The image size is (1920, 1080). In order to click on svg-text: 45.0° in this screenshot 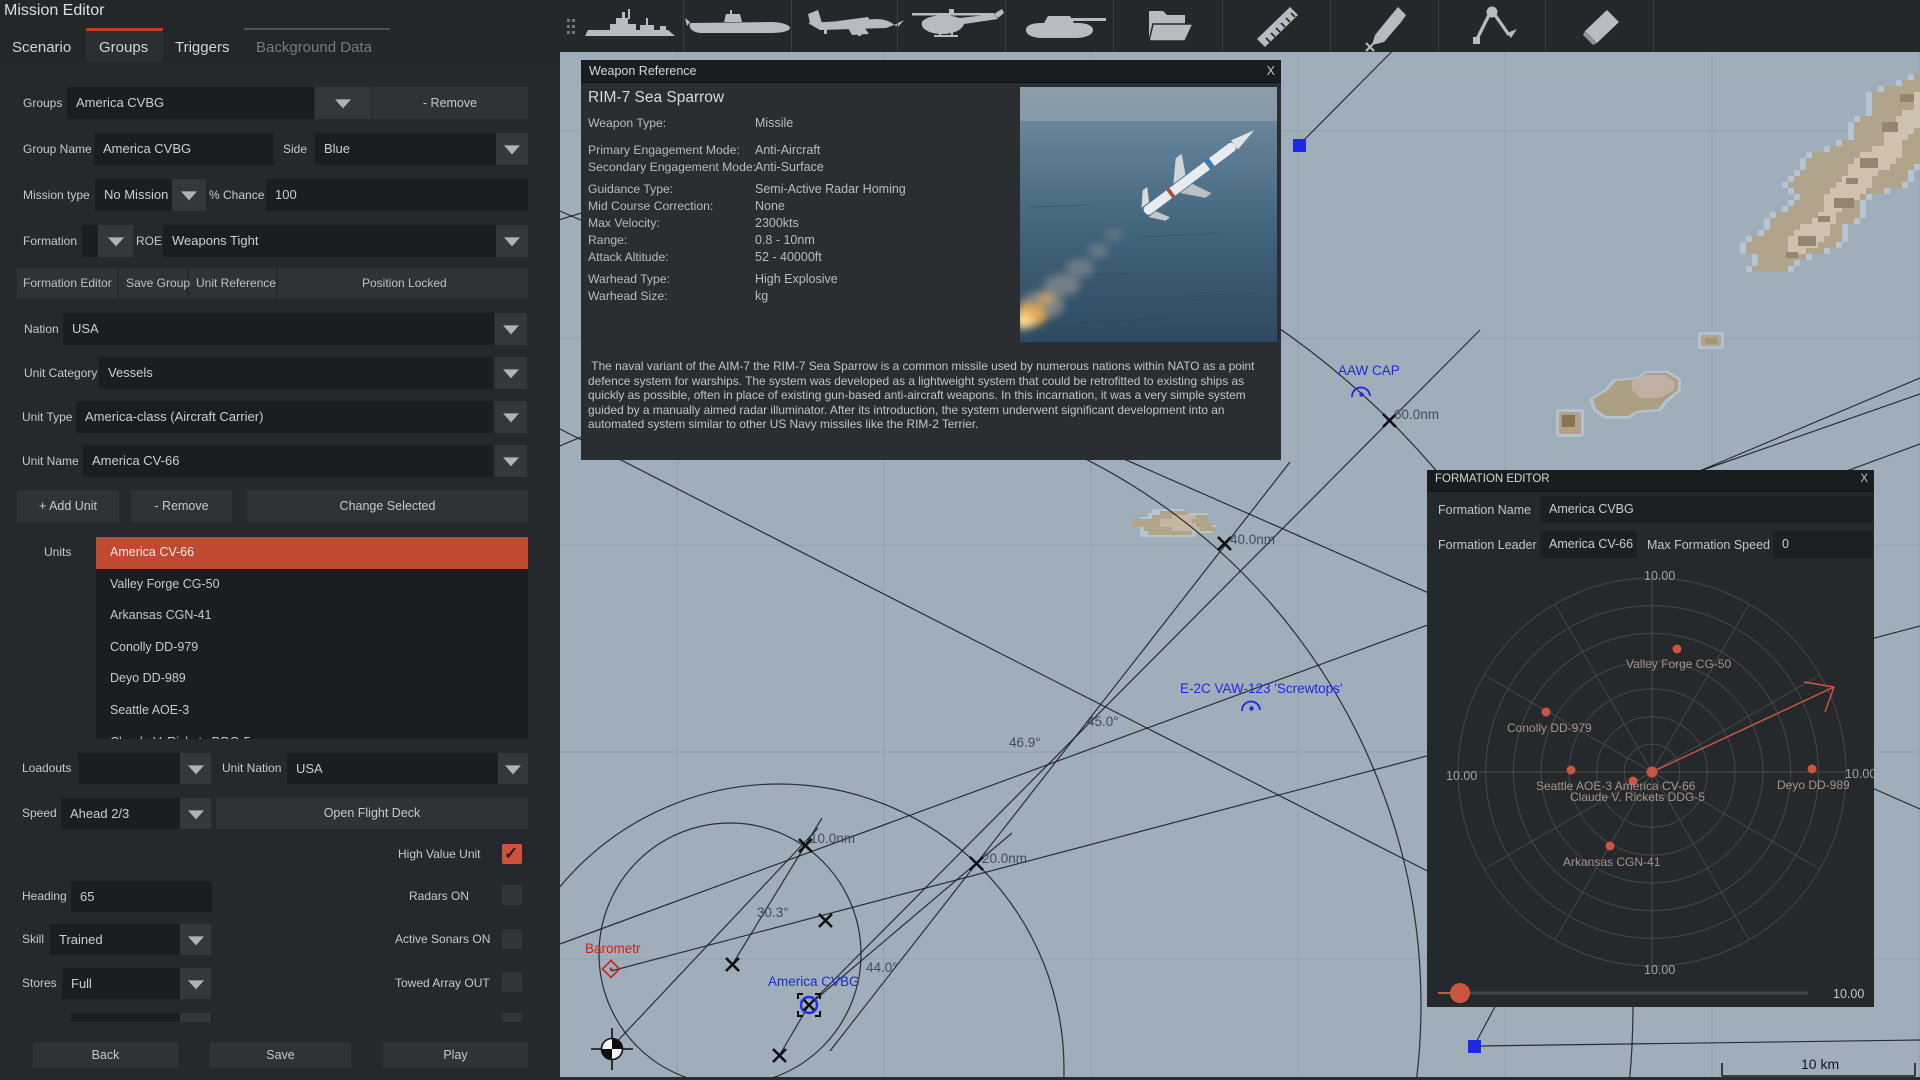, I will do `click(1103, 721)`.